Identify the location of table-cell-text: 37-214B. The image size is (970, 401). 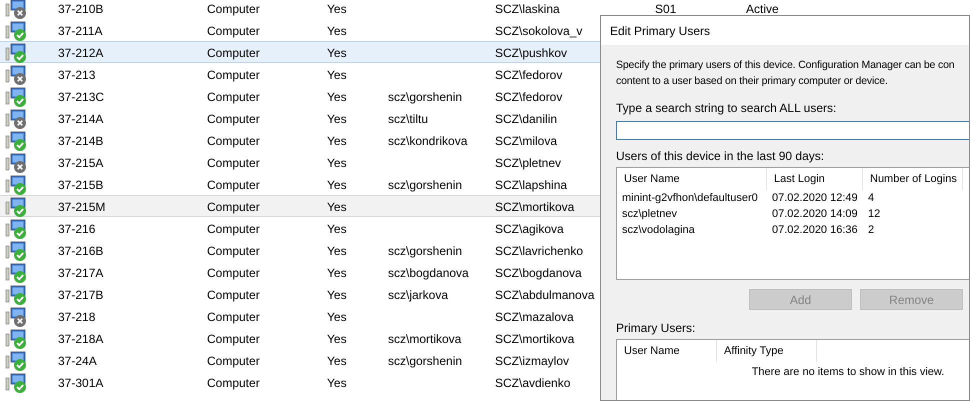
(81, 141).